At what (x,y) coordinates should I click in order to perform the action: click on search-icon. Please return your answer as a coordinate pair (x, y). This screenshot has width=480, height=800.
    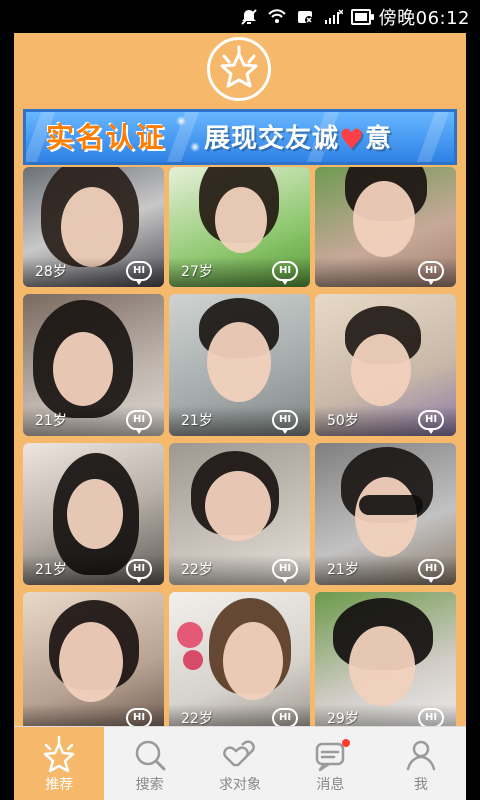
    Looking at the image, I should click on (150, 755).